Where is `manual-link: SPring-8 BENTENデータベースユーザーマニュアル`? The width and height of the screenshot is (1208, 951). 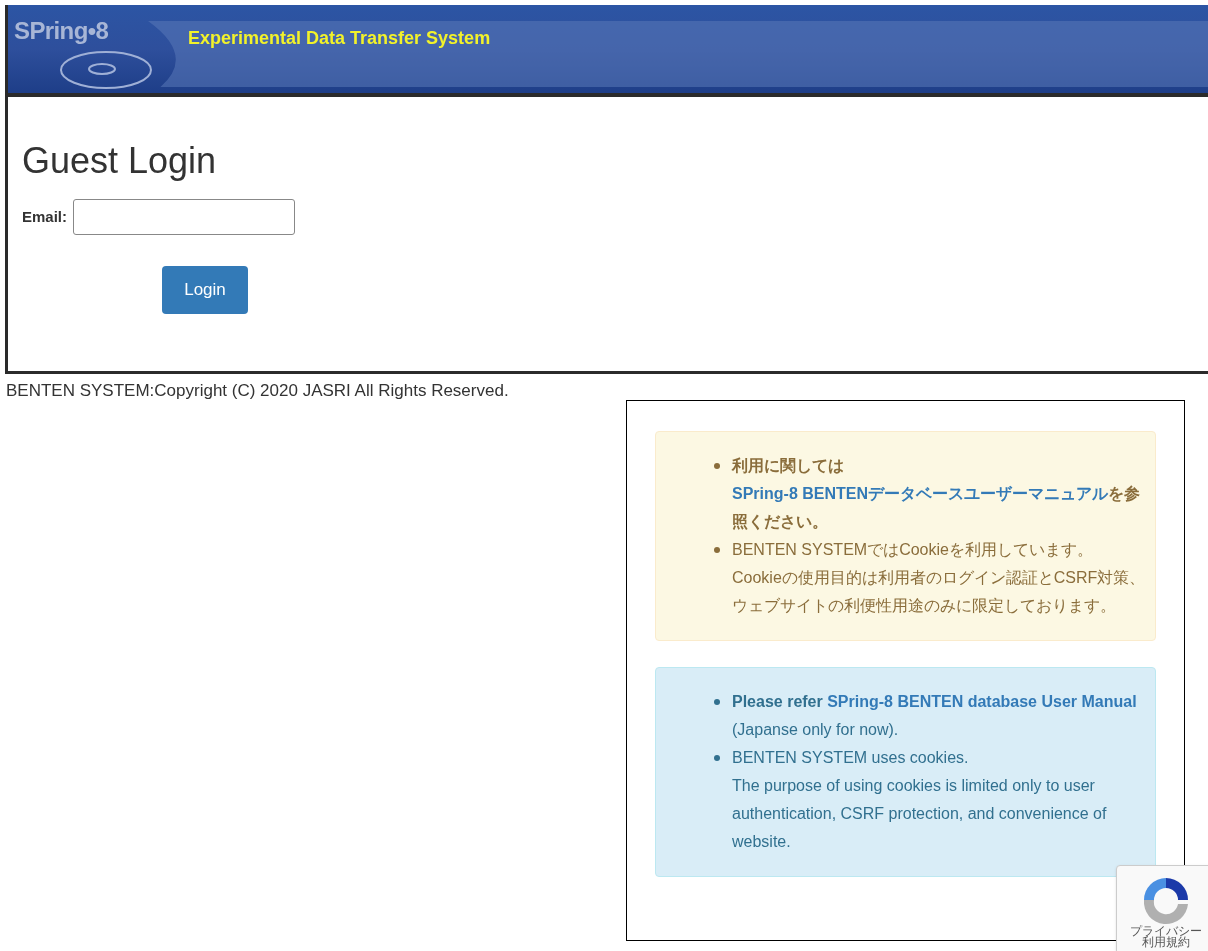 manual-link: SPring-8 BENTENデータベースユーザーマニュアル is located at coordinates (920, 493).